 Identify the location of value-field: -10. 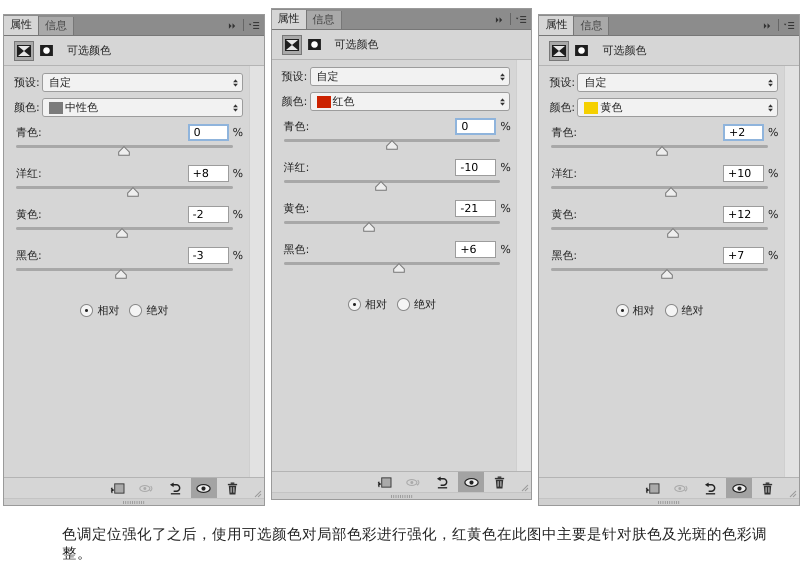
(475, 167).